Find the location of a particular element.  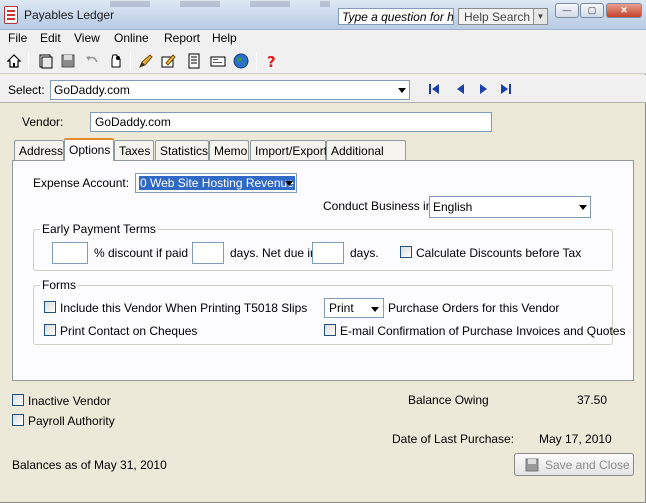

conduct-business-label: Conduct Business in: is located at coordinates (379, 206).